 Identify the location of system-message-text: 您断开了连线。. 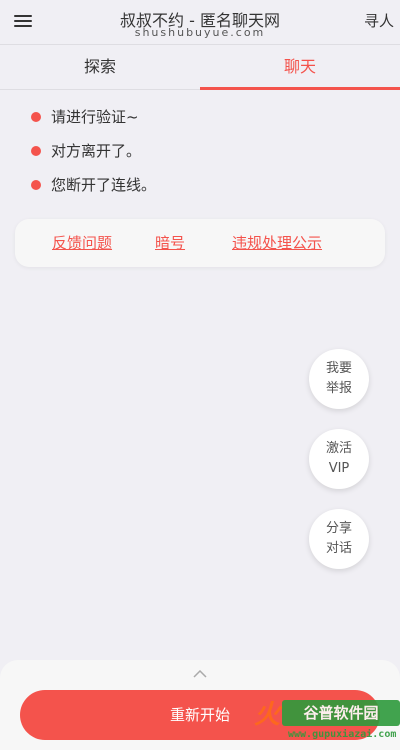
(104, 185).